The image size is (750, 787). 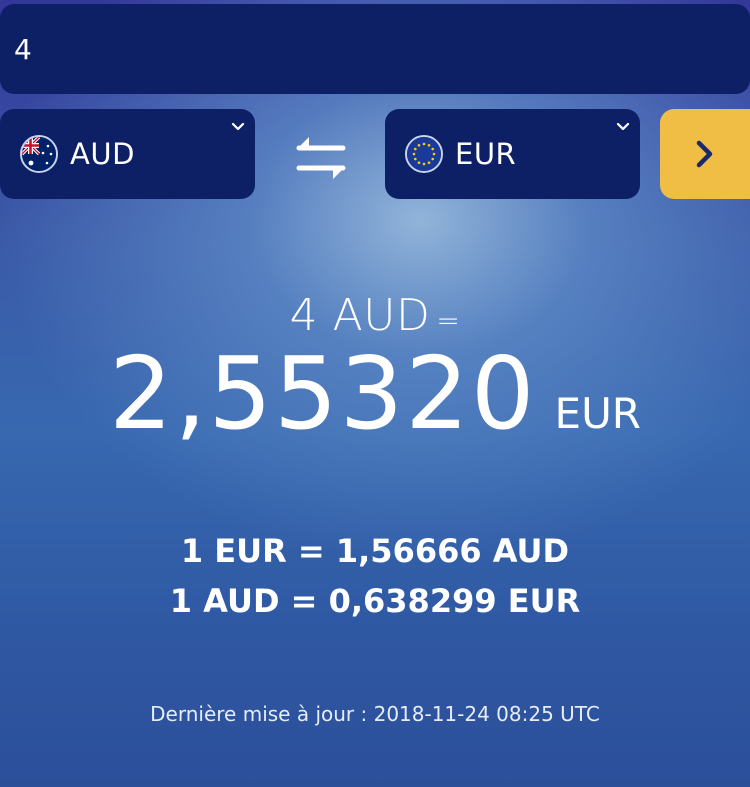 I want to click on converted-currency: EUR, so click(x=597, y=413).